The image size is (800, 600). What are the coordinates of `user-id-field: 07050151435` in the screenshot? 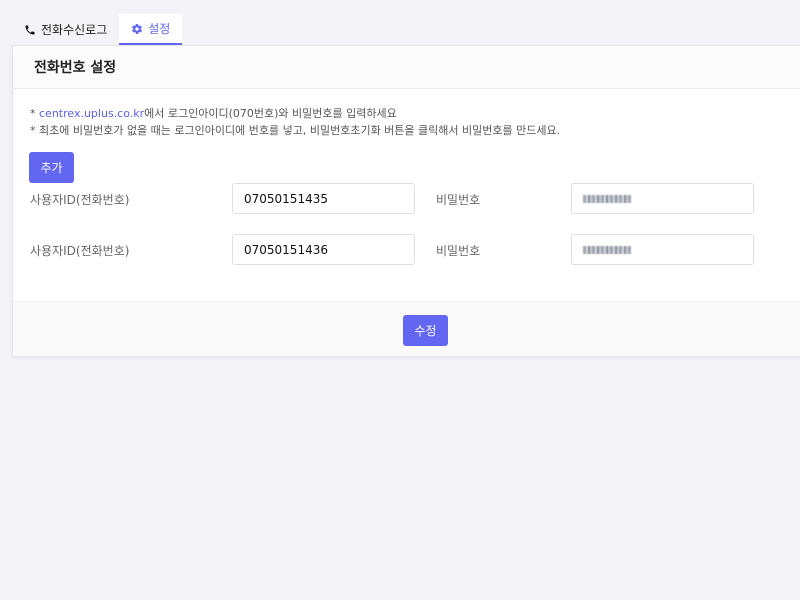 It's located at (323, 198).